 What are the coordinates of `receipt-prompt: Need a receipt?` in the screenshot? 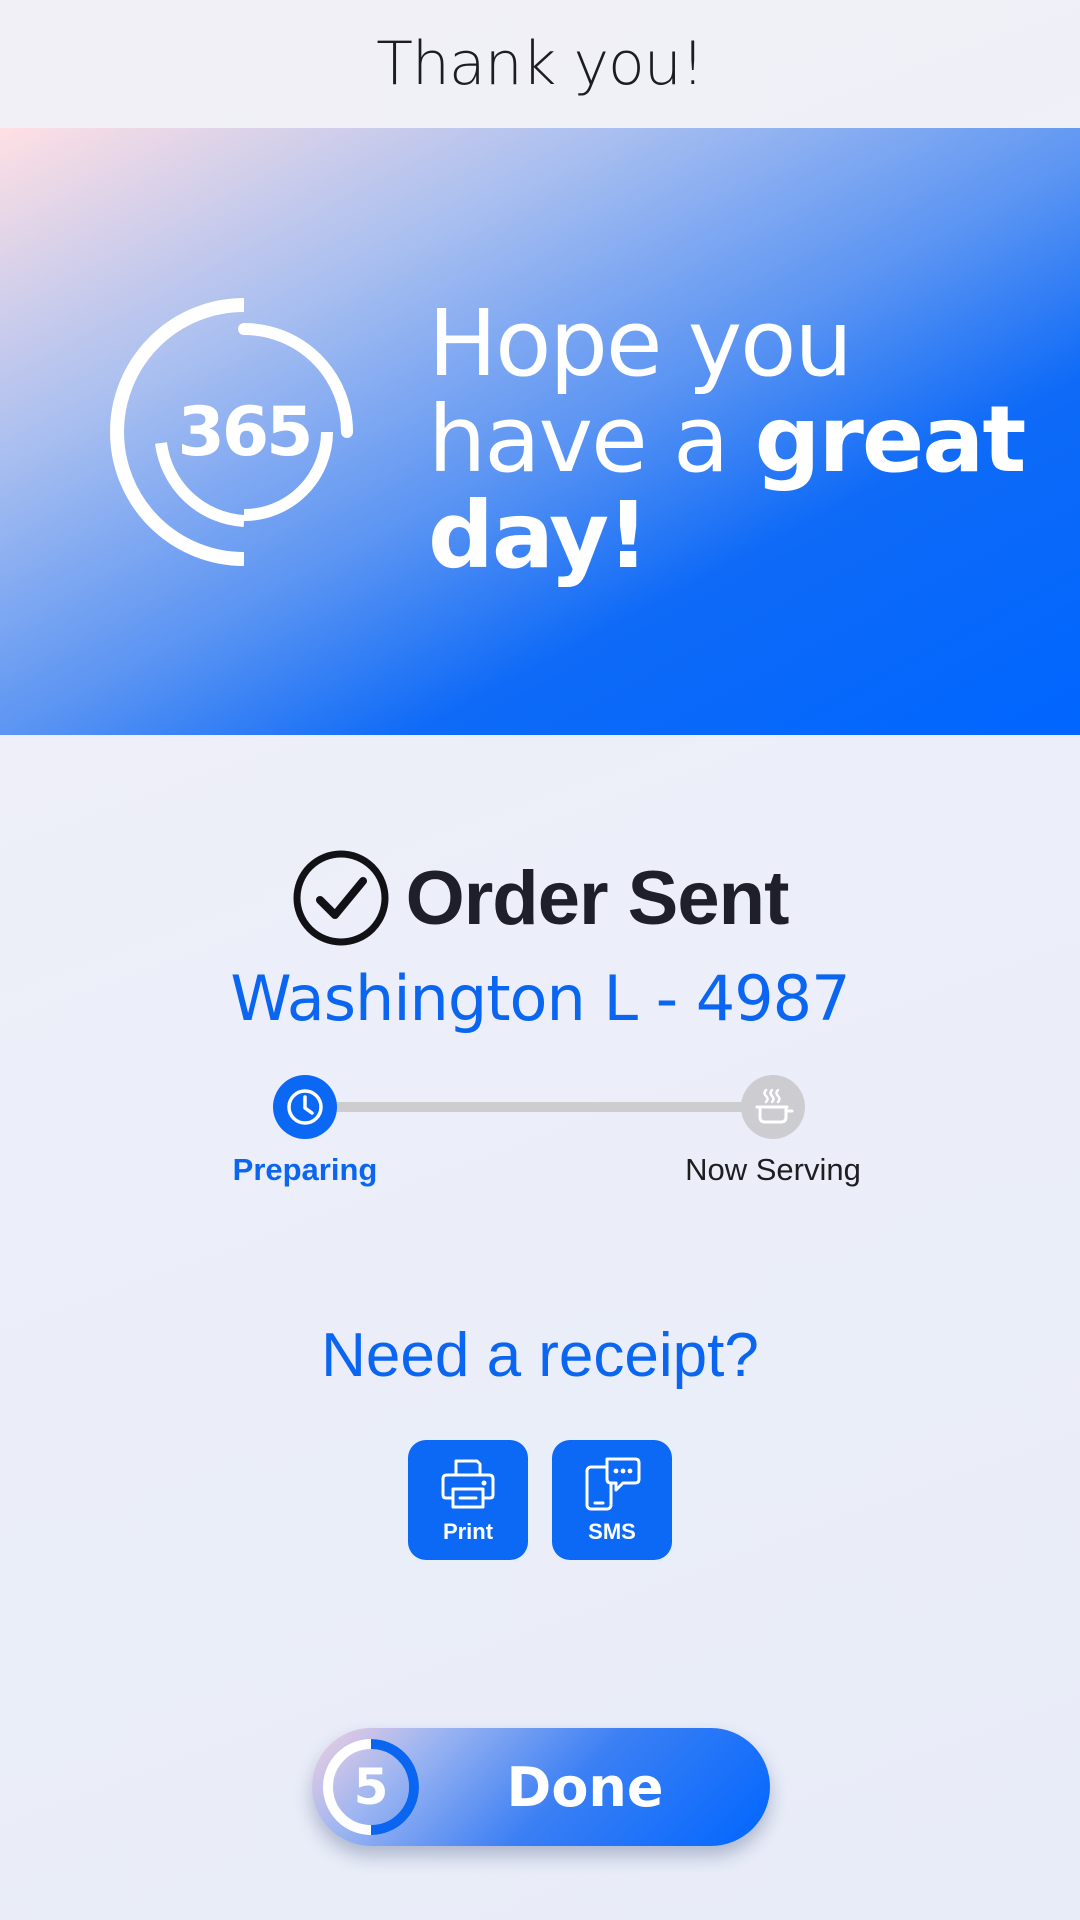 It's located at (540, 1355).